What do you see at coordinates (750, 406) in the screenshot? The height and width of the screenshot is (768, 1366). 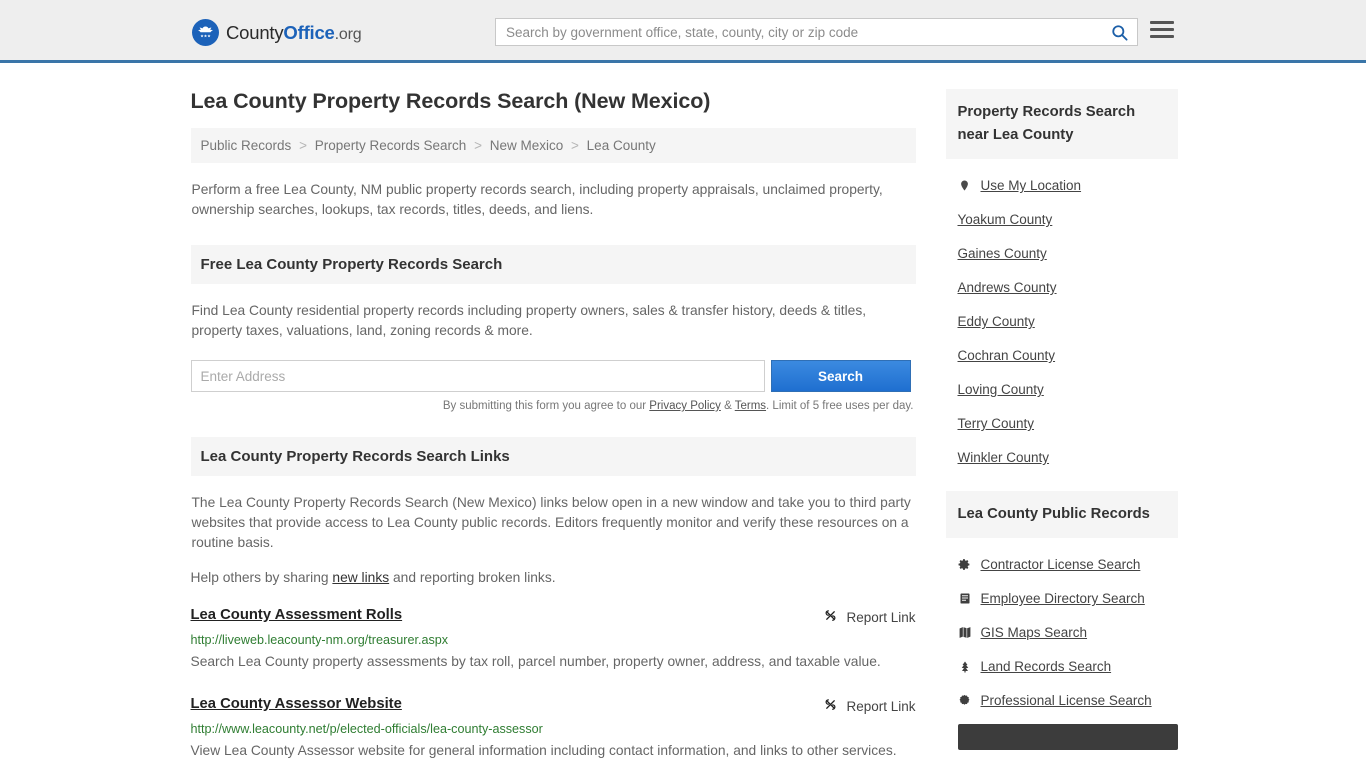 I see `terms-link: Terms` at bounding box center [750, 406].